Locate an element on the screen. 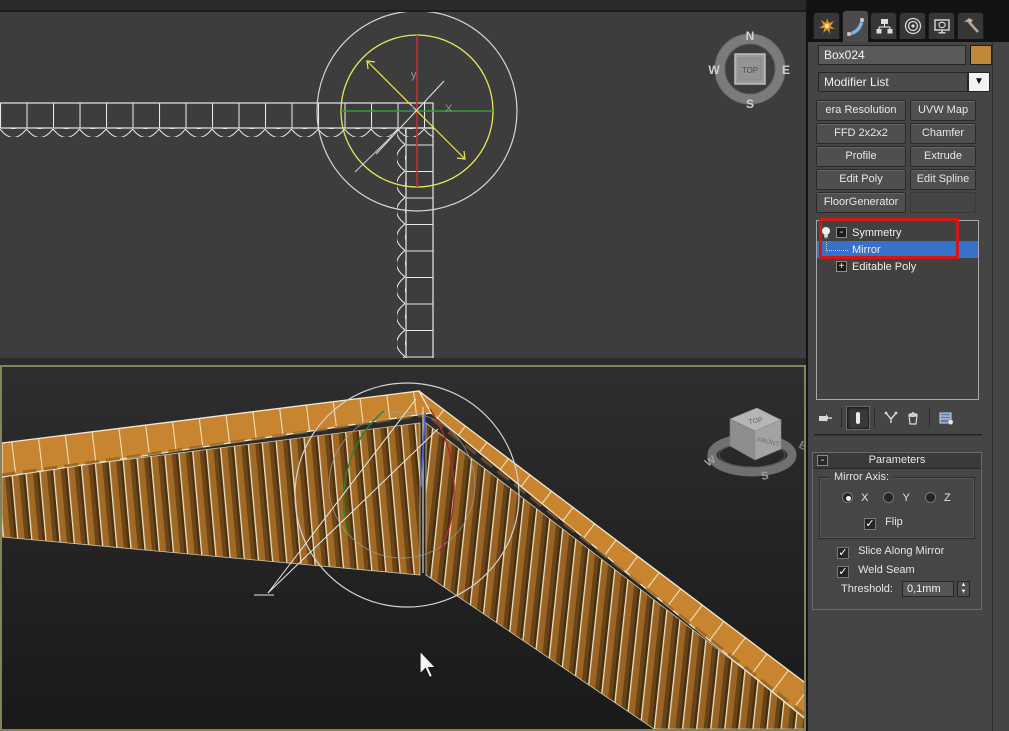 This screenshot has height=731, width=1009. create-icon is located at coordinates (826, 26).